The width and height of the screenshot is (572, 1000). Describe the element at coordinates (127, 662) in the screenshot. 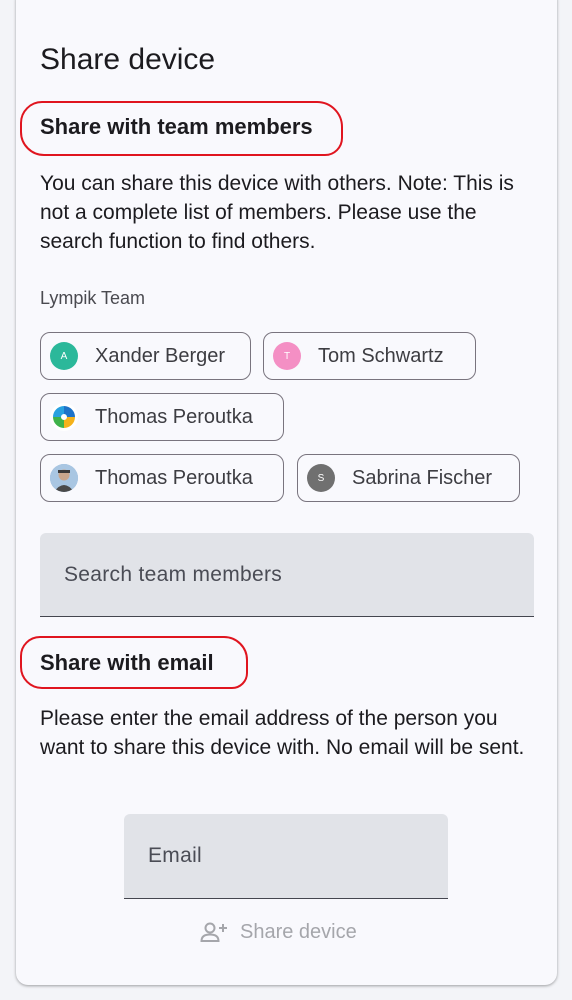

I see `email-section-heading: Share with email` at that location.